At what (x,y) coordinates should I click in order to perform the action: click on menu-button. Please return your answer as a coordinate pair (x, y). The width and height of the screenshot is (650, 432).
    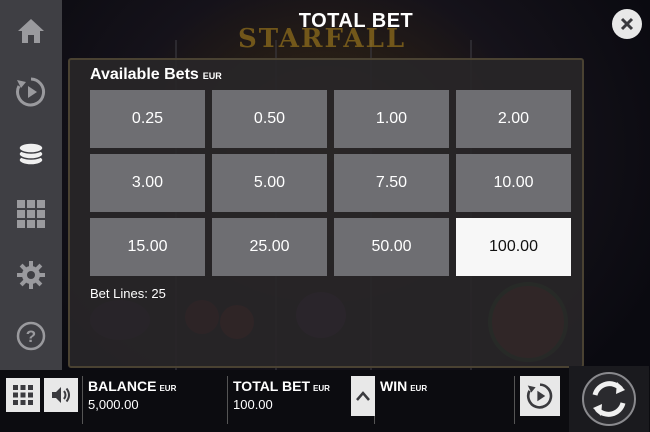
    Looking at the image, I should click on (23, 395).